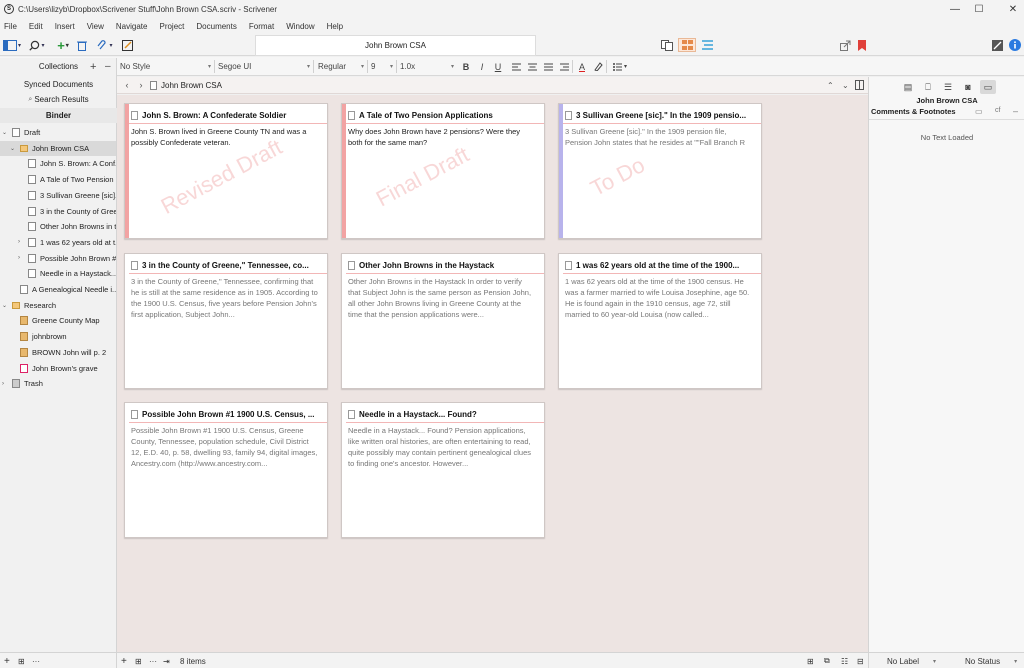 The height and width of the screenshot is (668, 1024). Describe the element at coordinates (227, 115) in the screenshot. I see `card-title: John S. Brown: A Confederate Soldier` at that location.